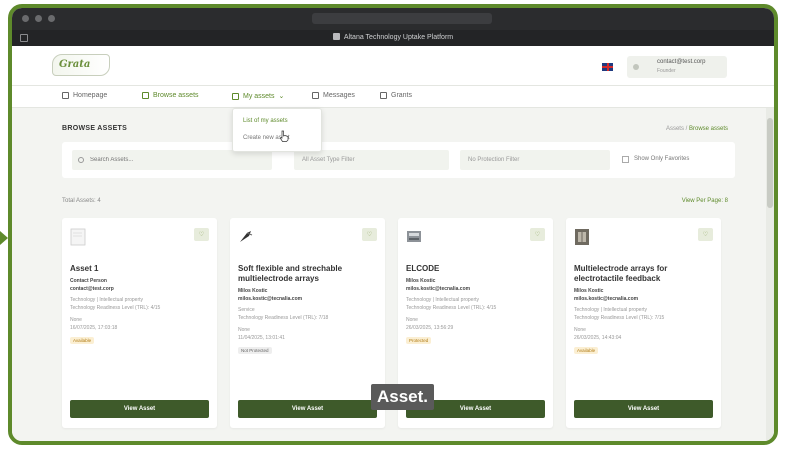 This screenshot has height=451, width=787. What do you see at coordinates (92, 289) in the screenshot?
I see `asset-email: contact@test.corp` at bounding box center [92, 289].